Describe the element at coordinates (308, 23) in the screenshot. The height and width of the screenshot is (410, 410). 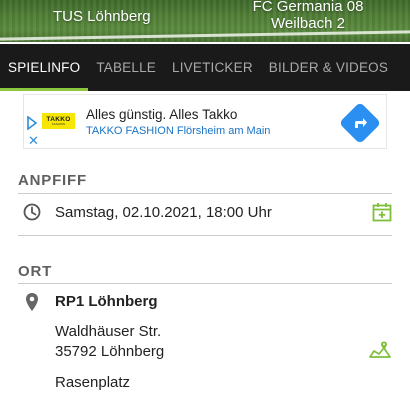
I see `away-team-line-2: Weilbach 2` at that location.